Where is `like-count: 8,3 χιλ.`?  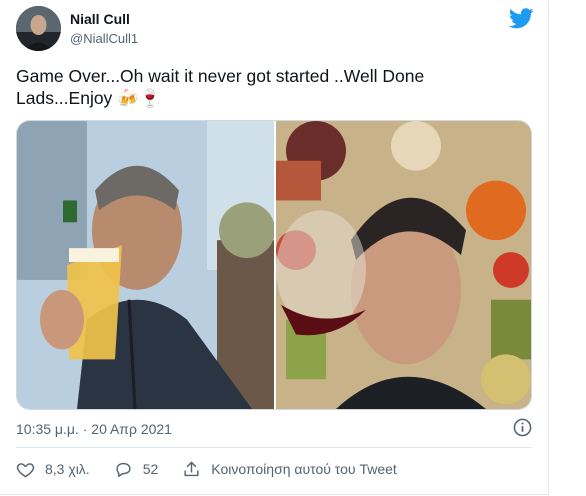
like-count: 8,3 χιλ. is located at coordinates (67, 469).